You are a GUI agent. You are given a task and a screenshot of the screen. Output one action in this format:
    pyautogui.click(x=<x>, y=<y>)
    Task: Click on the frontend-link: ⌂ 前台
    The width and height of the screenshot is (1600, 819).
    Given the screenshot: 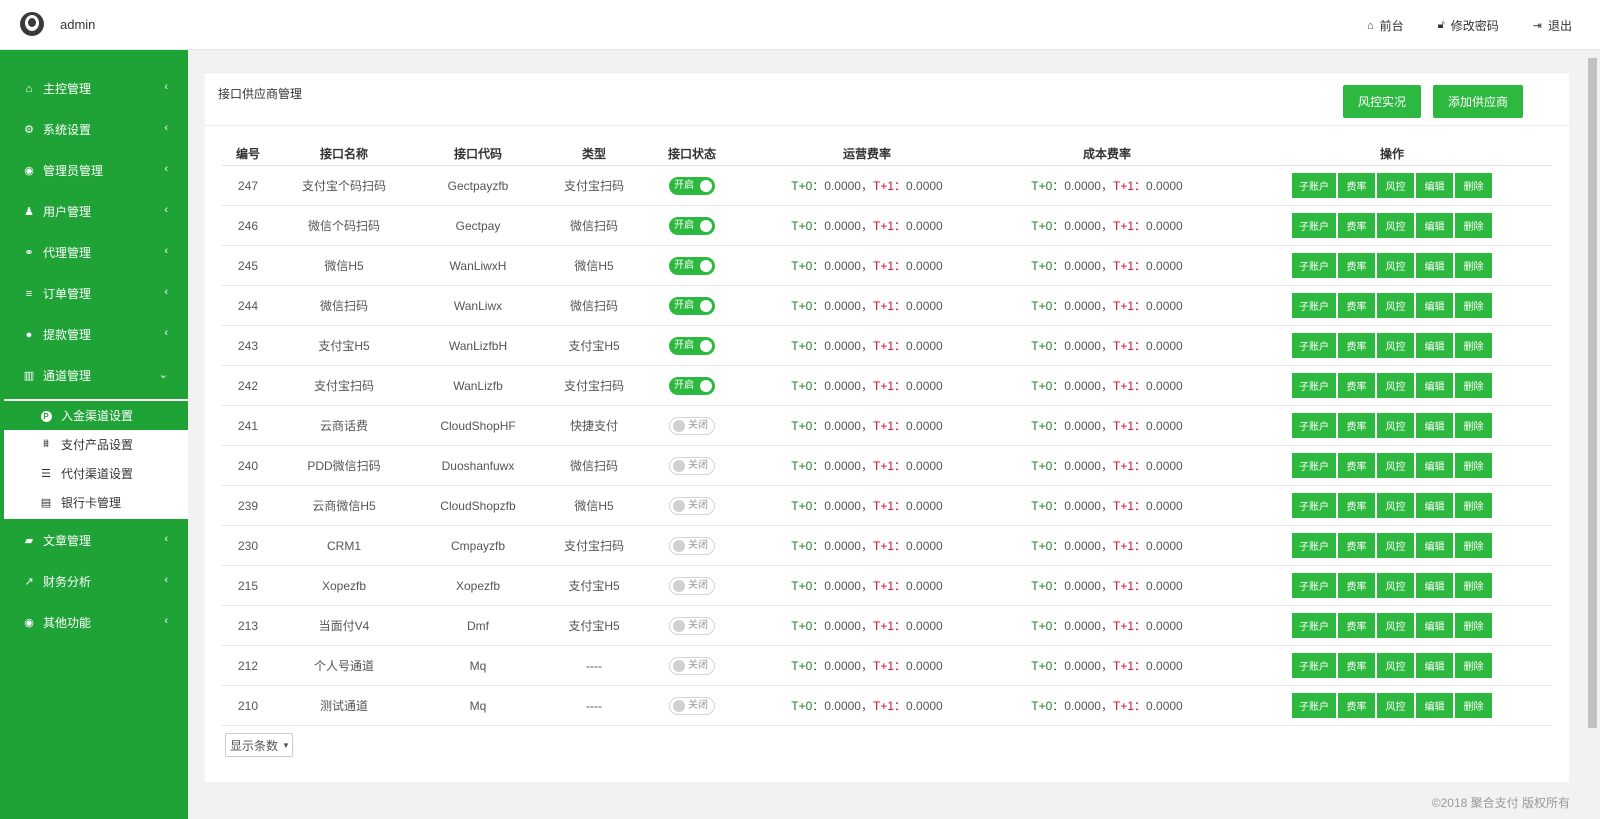 What is the action you would take?
    pyautogui.click(x=1385, y=25)
    